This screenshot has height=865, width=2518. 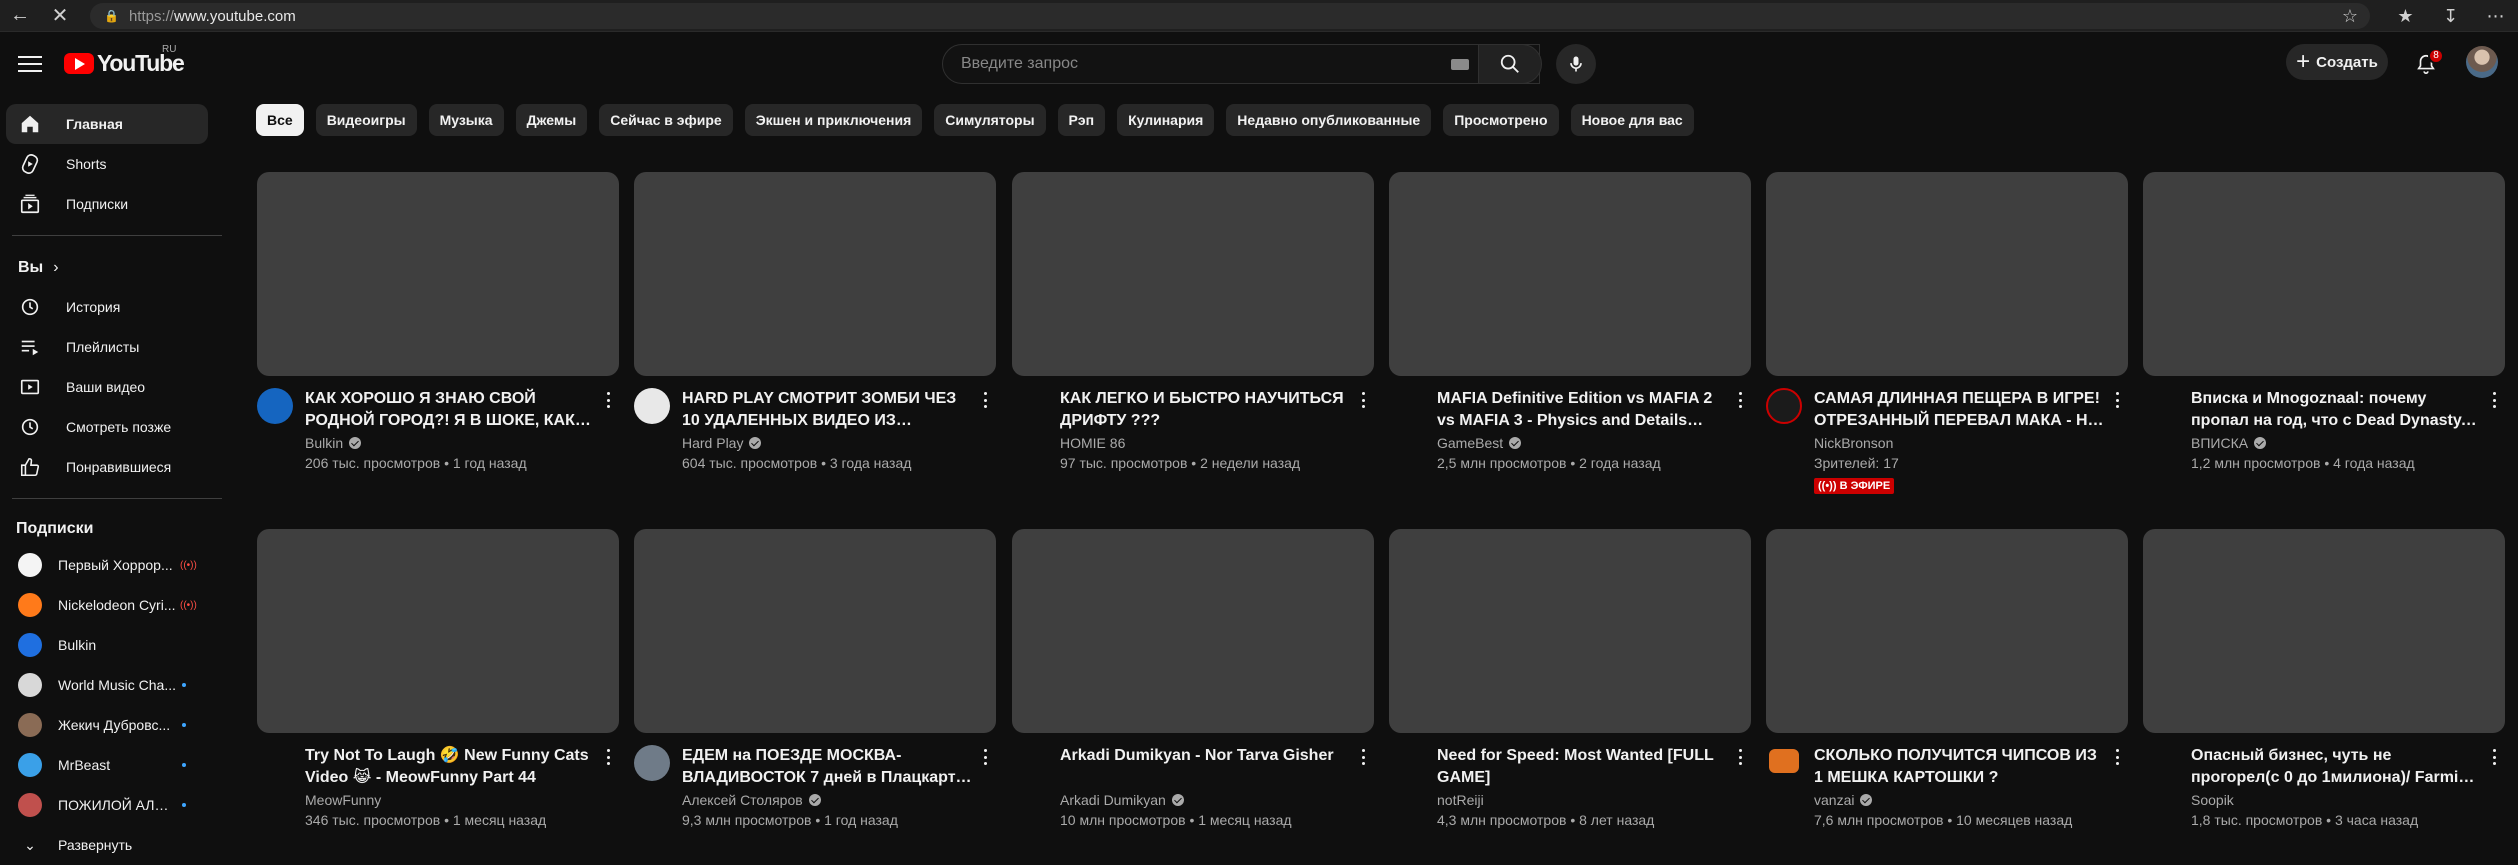 I want to click on chip-action: Экшен и приключения, so click(x=833, y=120).